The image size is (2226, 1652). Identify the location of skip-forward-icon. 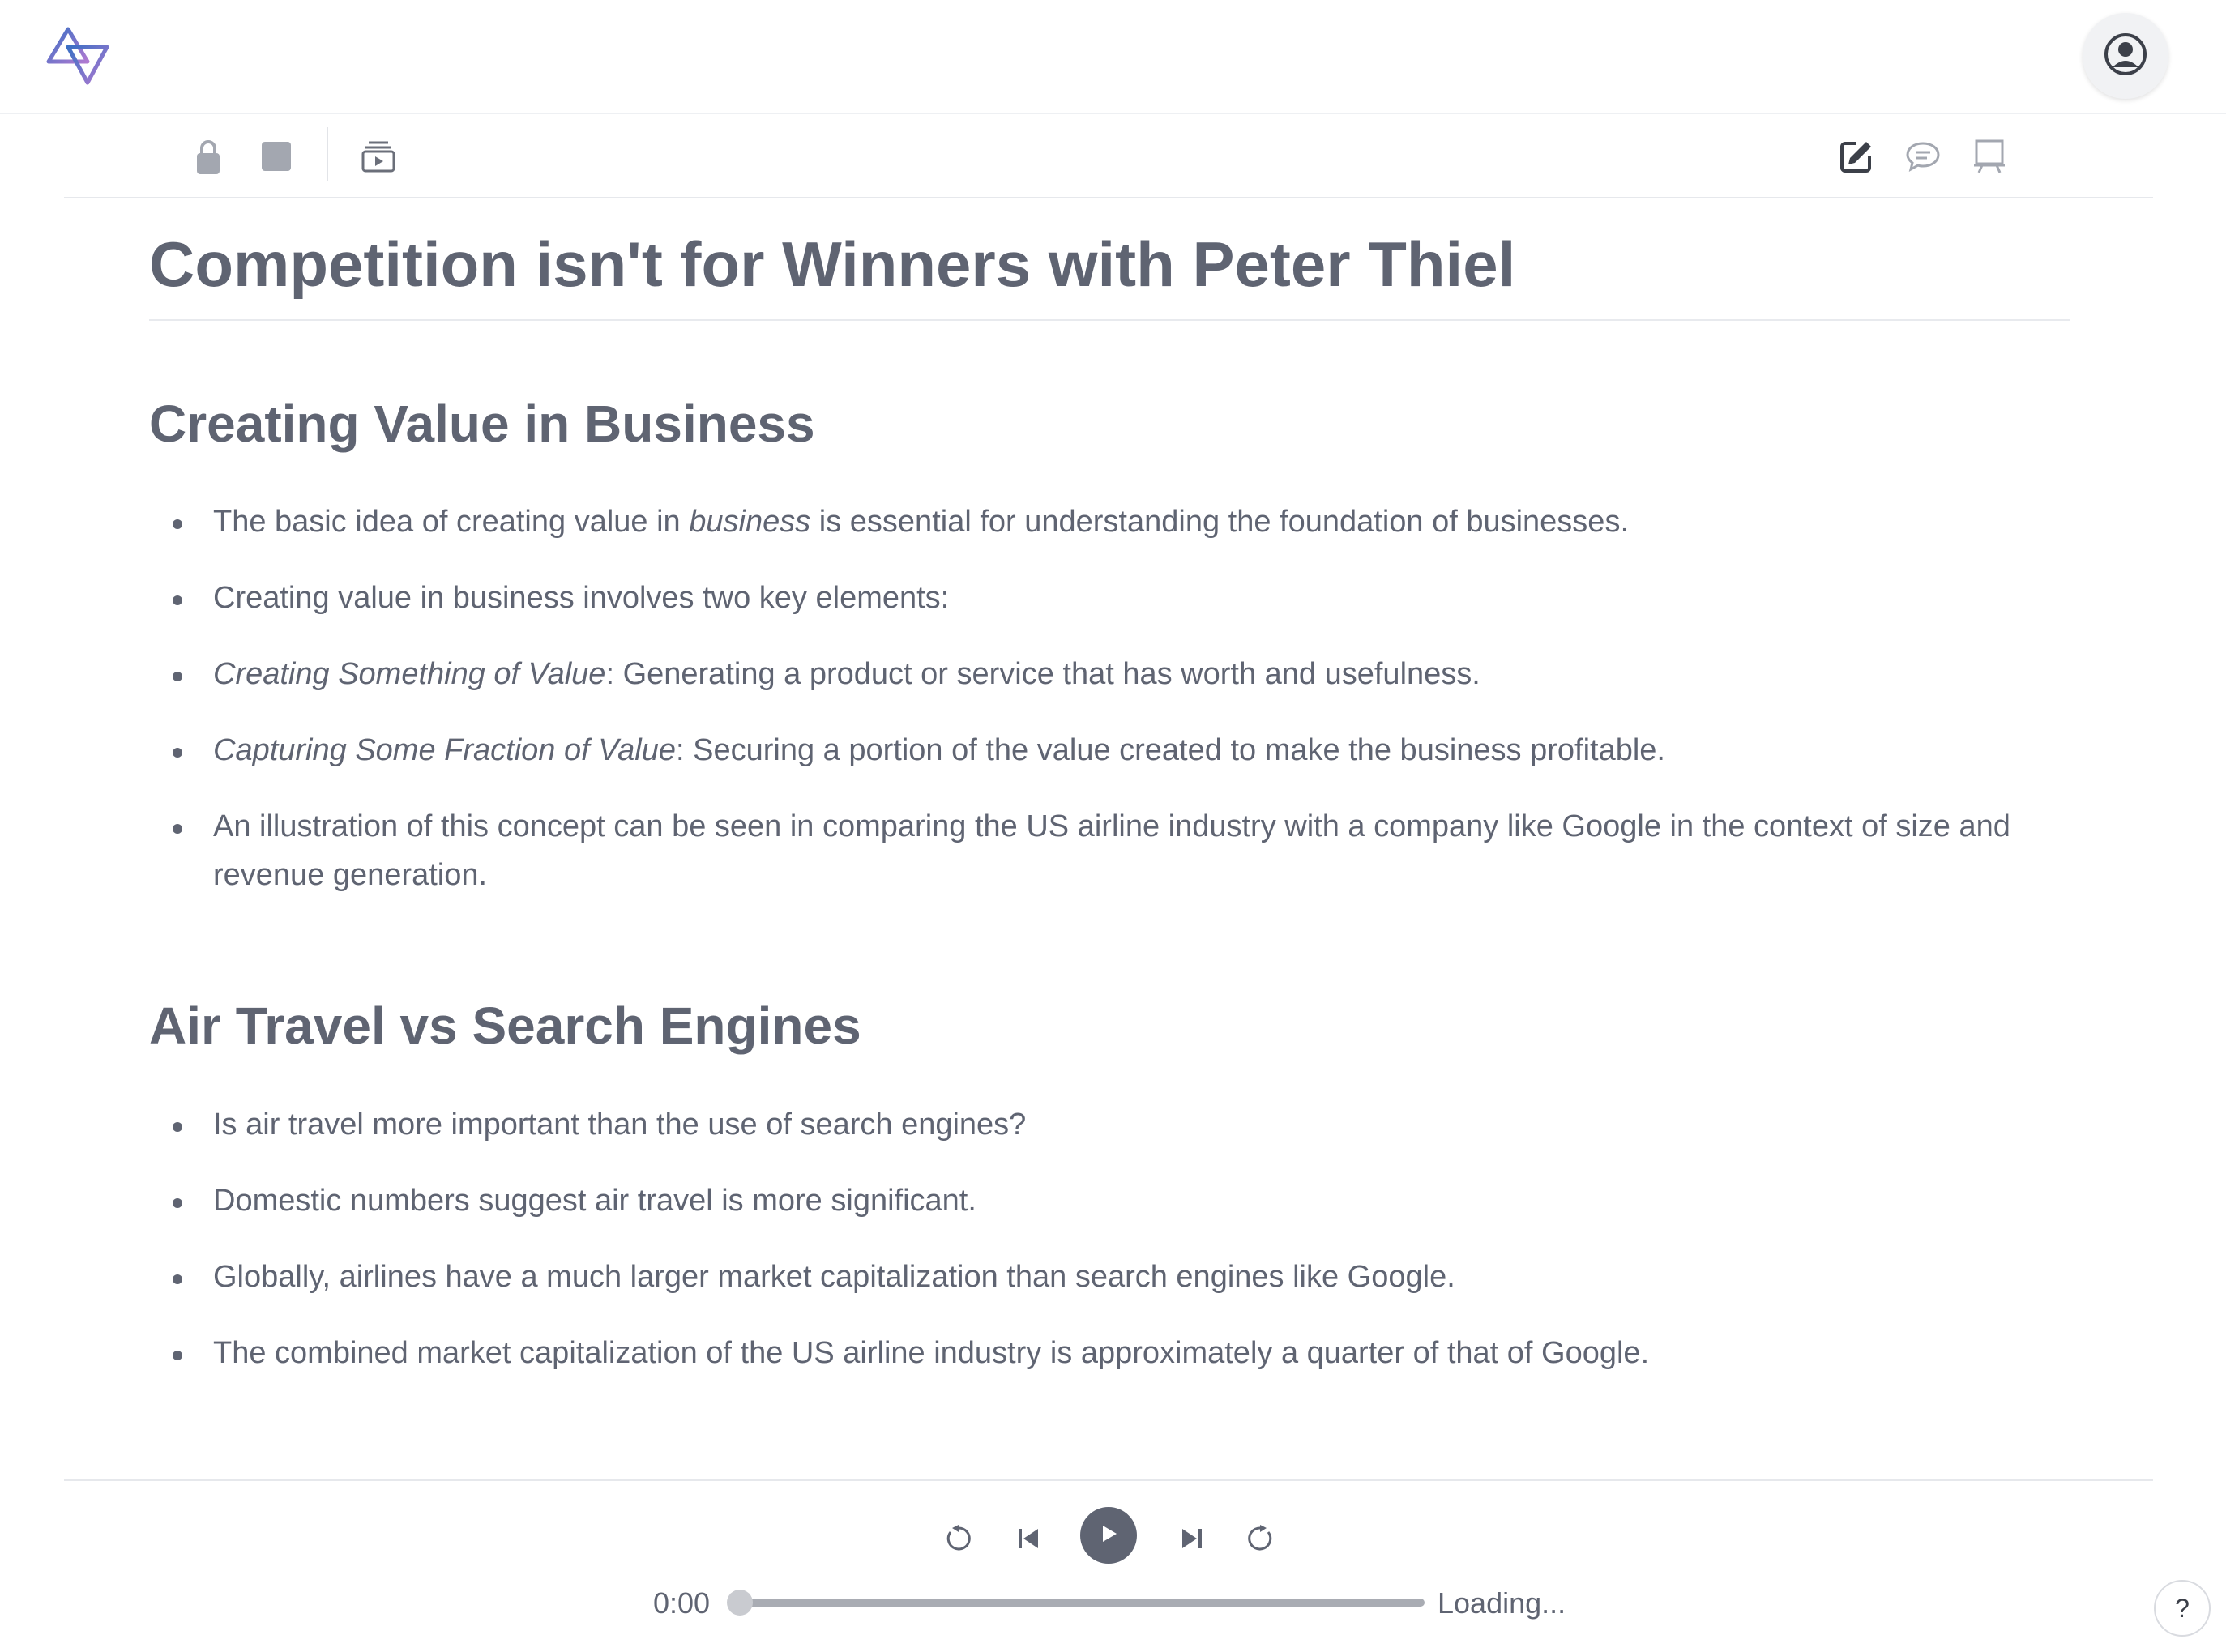
(1192, 1538).